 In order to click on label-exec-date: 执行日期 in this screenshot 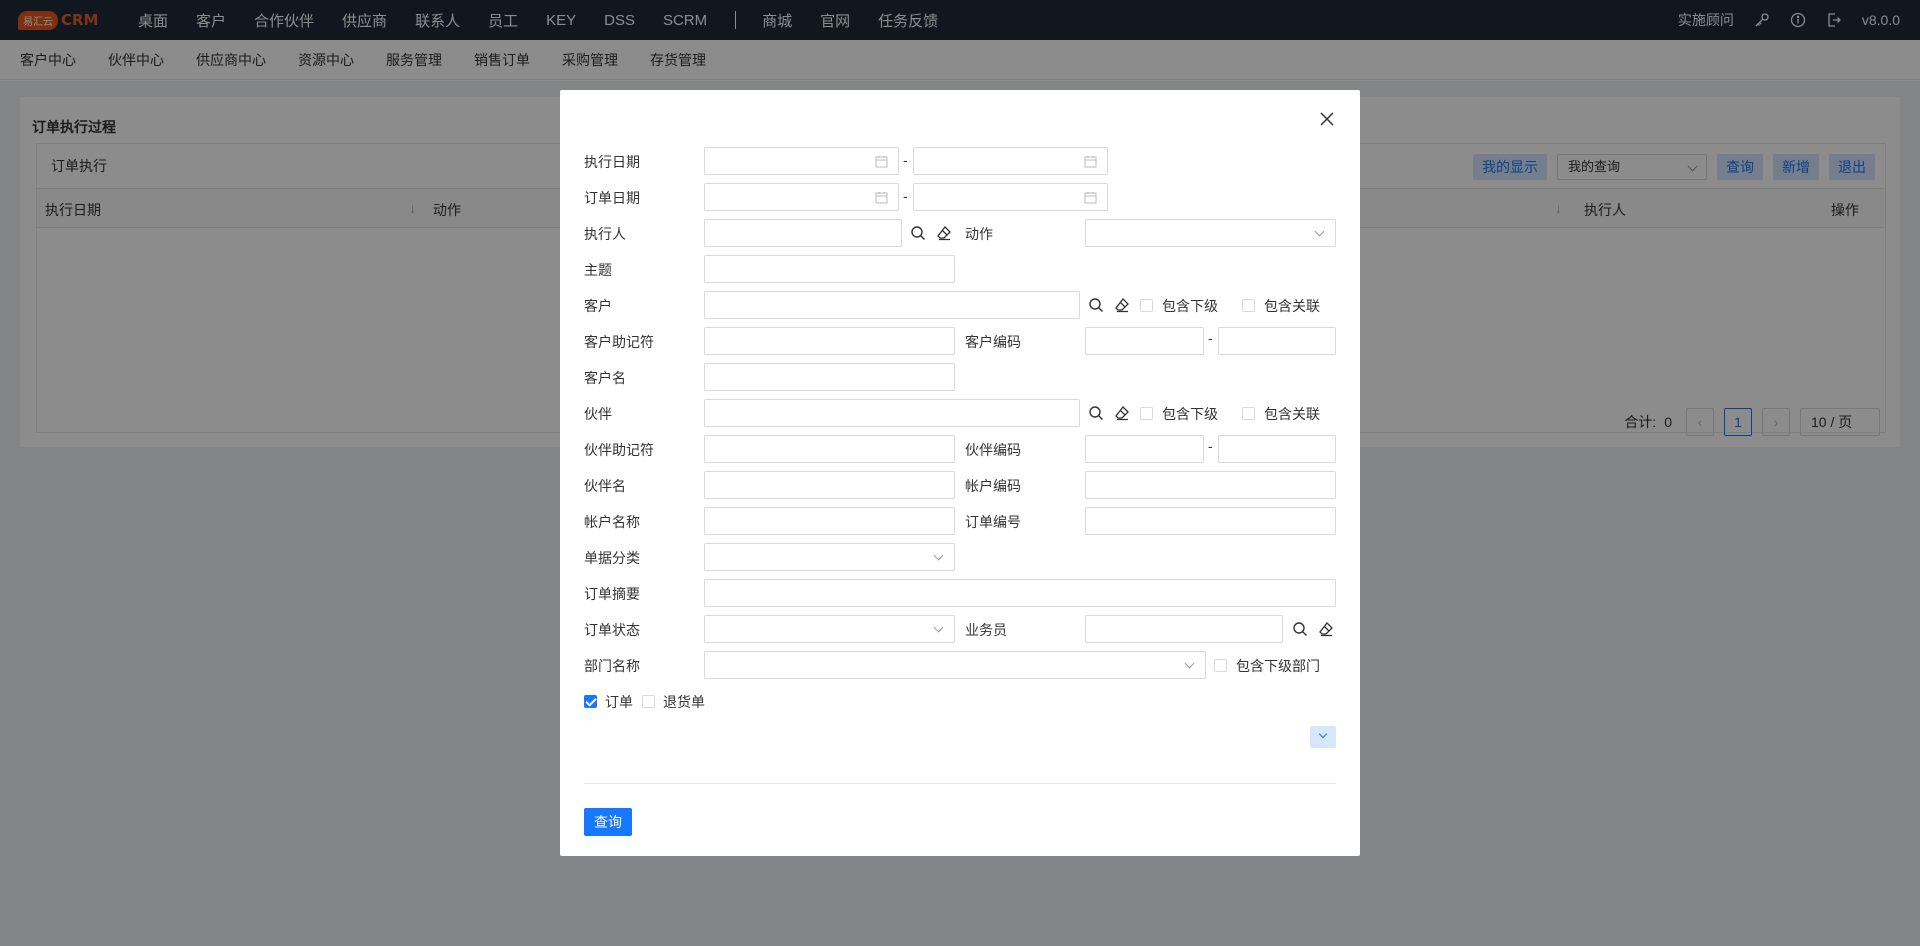, I will do `click(612, 162)`.